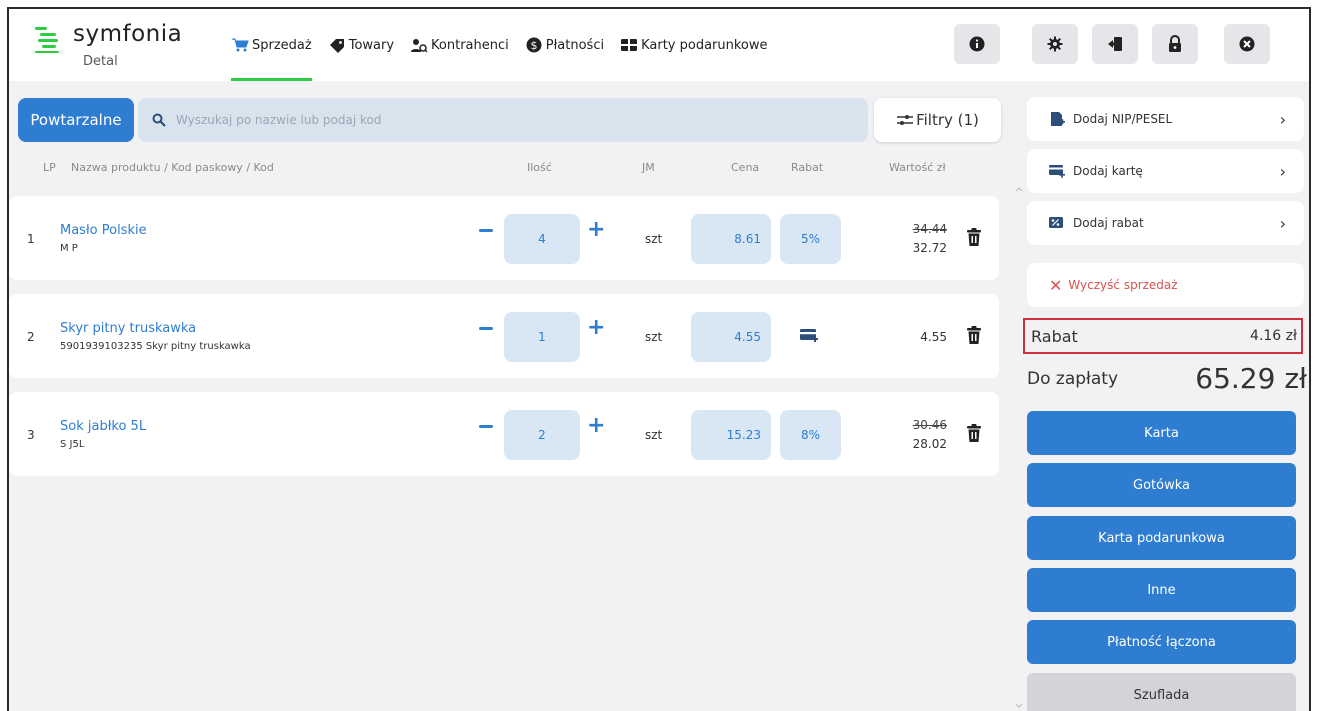 The height and width of the screenshot is (711, 1317). I want to click on scroll-up-icon, so click(1019, 189).